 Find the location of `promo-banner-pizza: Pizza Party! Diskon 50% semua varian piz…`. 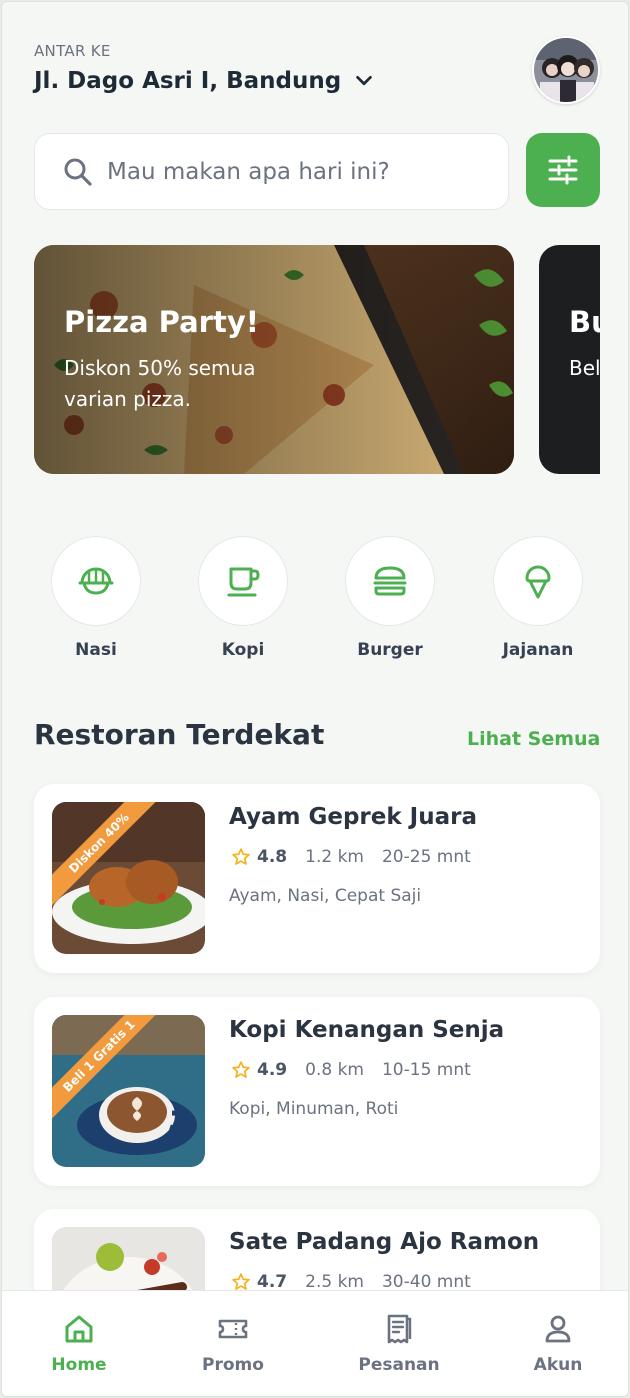

promo-banner-pizza: Pizza Party! Diskon 50% semua varian piz… is located at coordinates (274, 359).